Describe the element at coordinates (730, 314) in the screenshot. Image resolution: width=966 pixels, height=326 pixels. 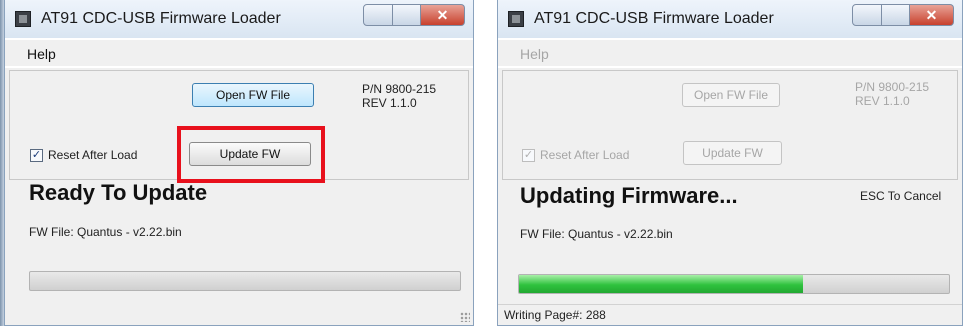
I see `status-bar: Writing Page#: 288` at that location.